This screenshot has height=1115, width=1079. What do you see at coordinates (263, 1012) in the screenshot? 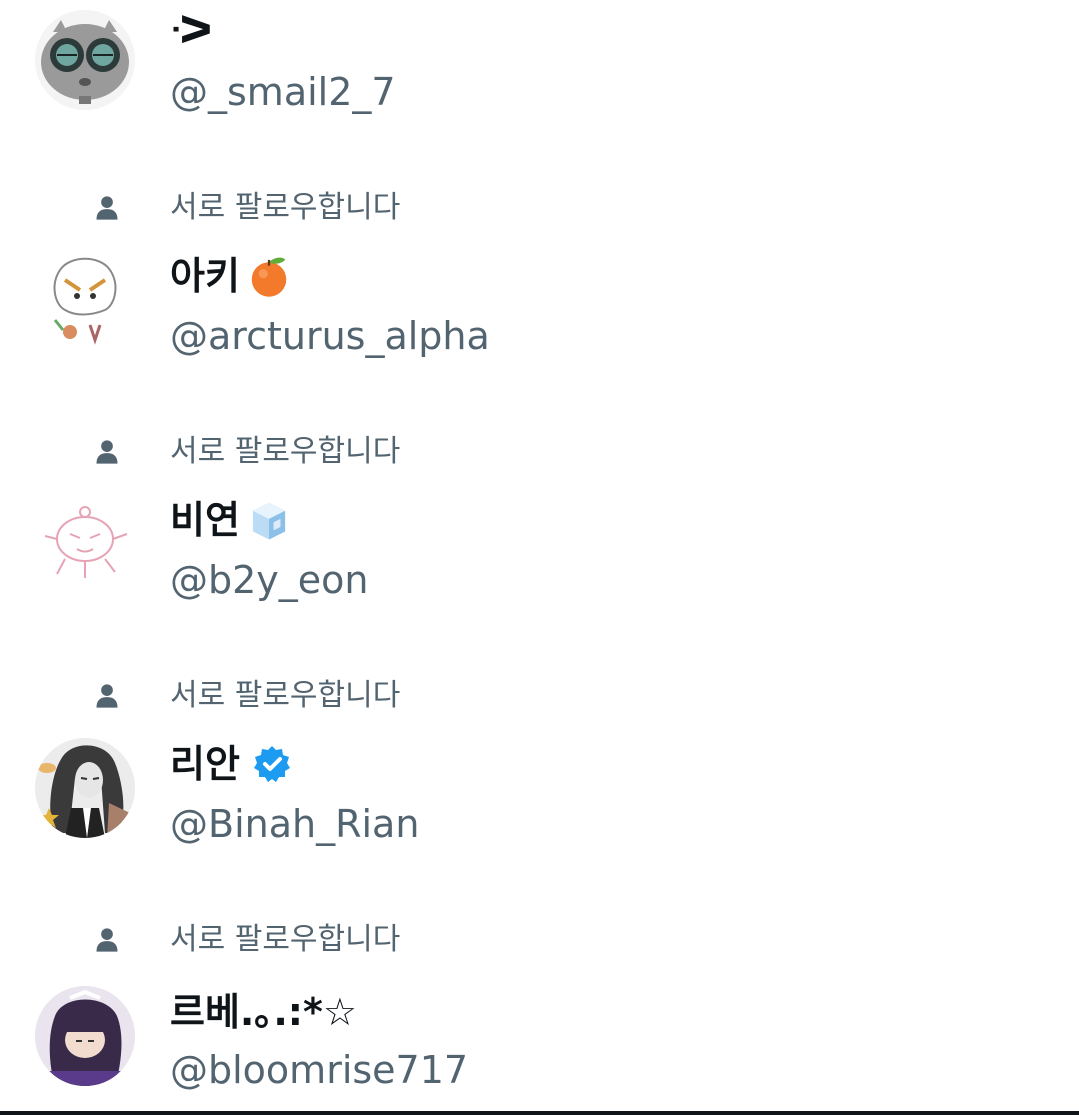
I see `display-name: 르베.｡.:*☆` at bounding box center [263, 1012].